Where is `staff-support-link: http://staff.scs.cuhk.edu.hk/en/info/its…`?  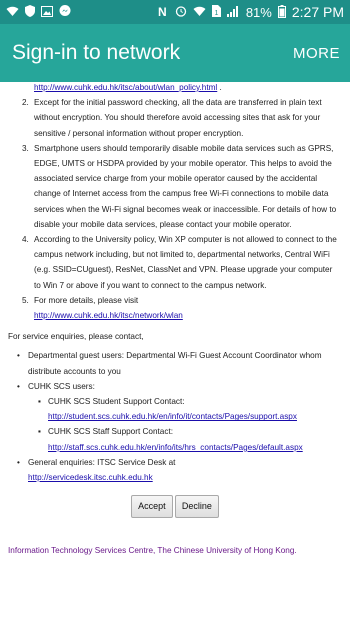 staff-support-link: http://staff.scs.cuhk.edu.hk/en/info/its… is located at coordinates (175, 447).